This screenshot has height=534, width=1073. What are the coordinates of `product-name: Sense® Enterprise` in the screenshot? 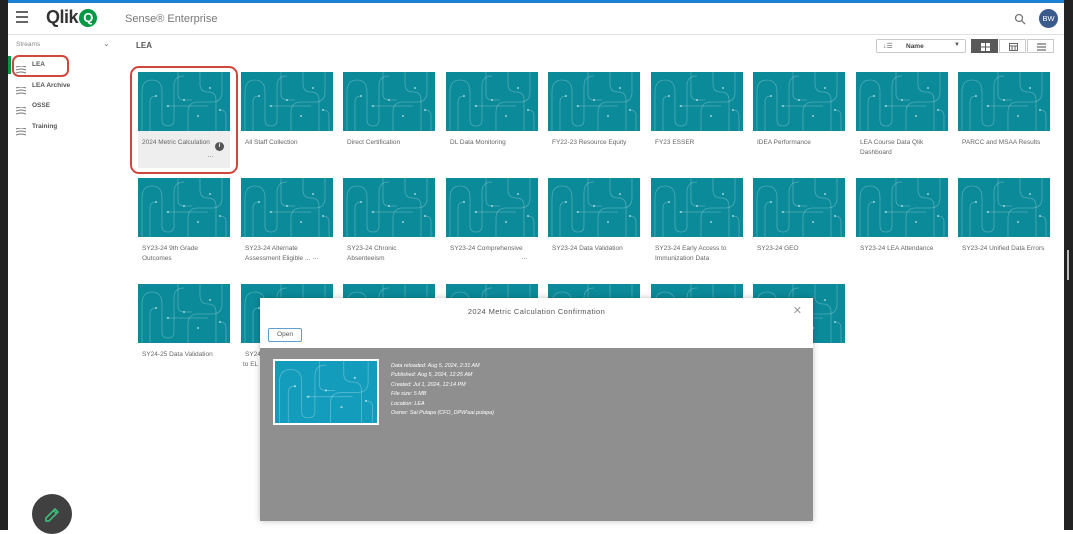 It's located at (171, 19).